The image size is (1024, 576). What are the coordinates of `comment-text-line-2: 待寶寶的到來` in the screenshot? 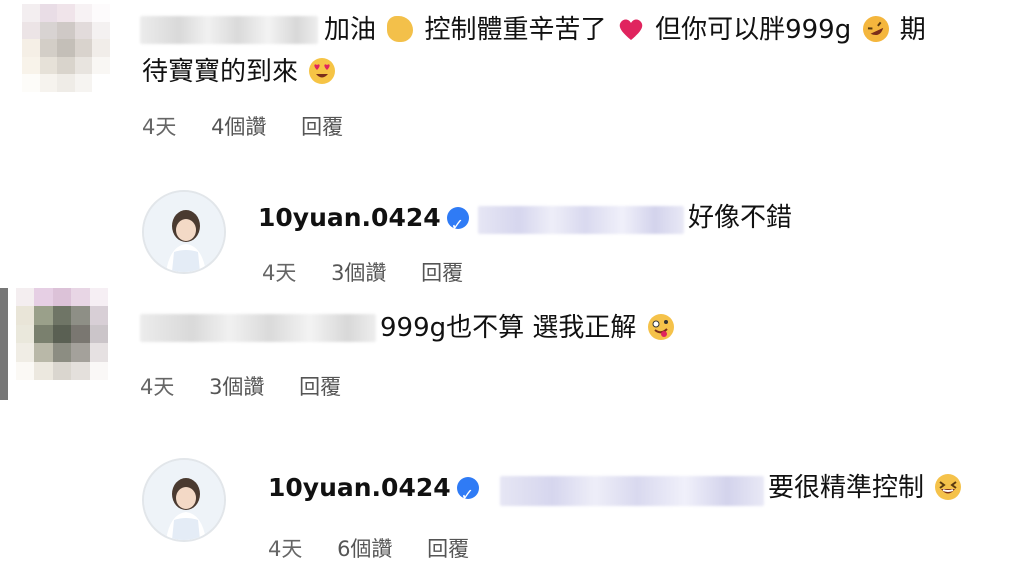 It's located at (240, 72).